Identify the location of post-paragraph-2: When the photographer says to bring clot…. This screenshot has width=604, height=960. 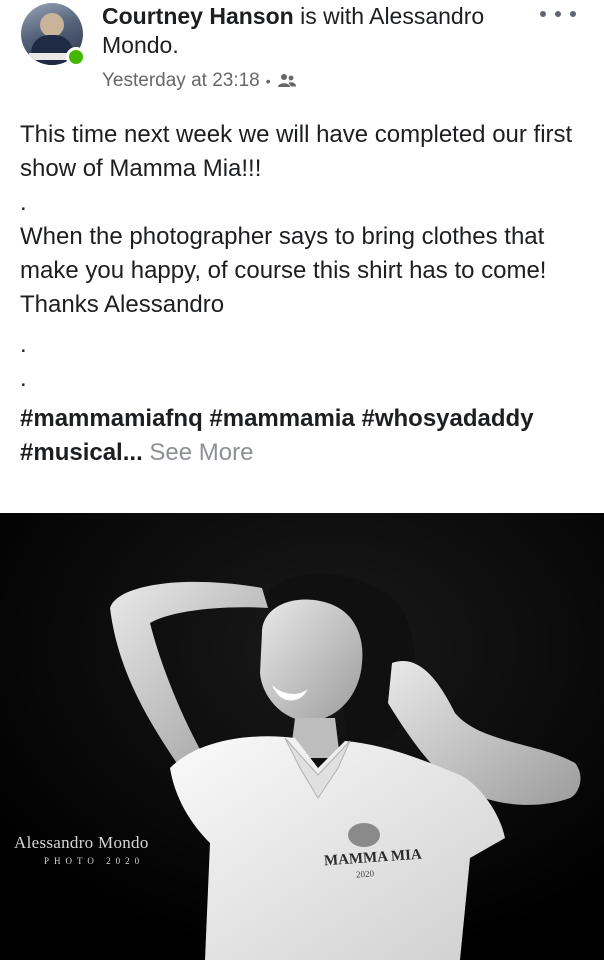
(283, 253).